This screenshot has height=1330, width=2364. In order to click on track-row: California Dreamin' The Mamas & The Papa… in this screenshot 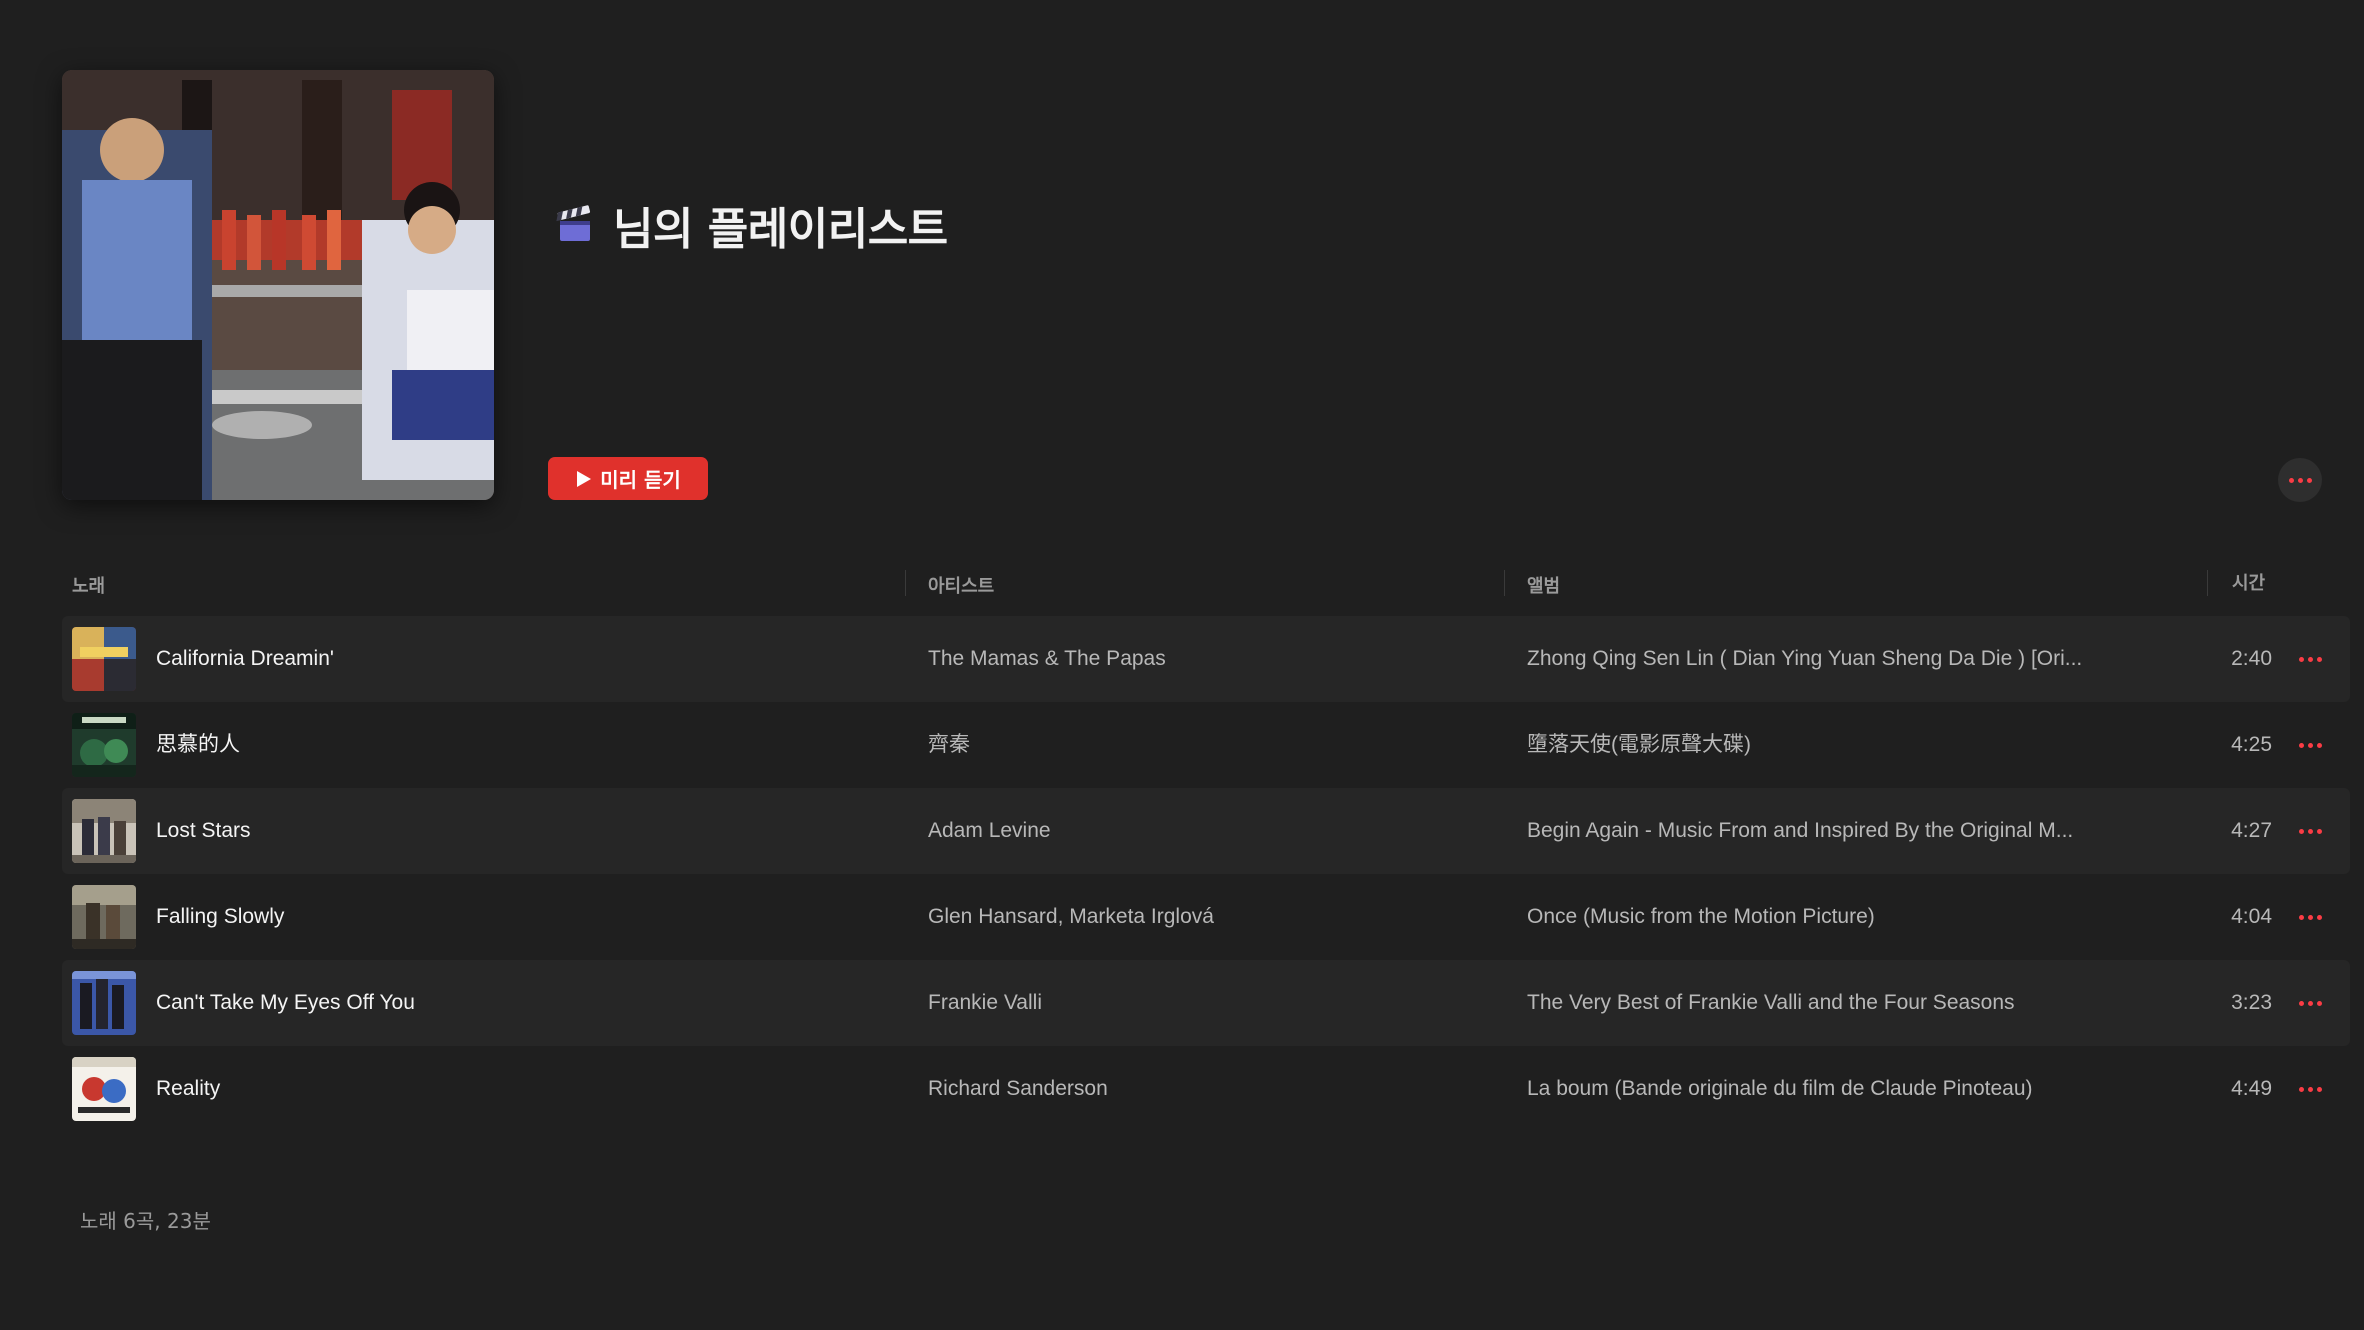, I will do `click(1206, 659)`.